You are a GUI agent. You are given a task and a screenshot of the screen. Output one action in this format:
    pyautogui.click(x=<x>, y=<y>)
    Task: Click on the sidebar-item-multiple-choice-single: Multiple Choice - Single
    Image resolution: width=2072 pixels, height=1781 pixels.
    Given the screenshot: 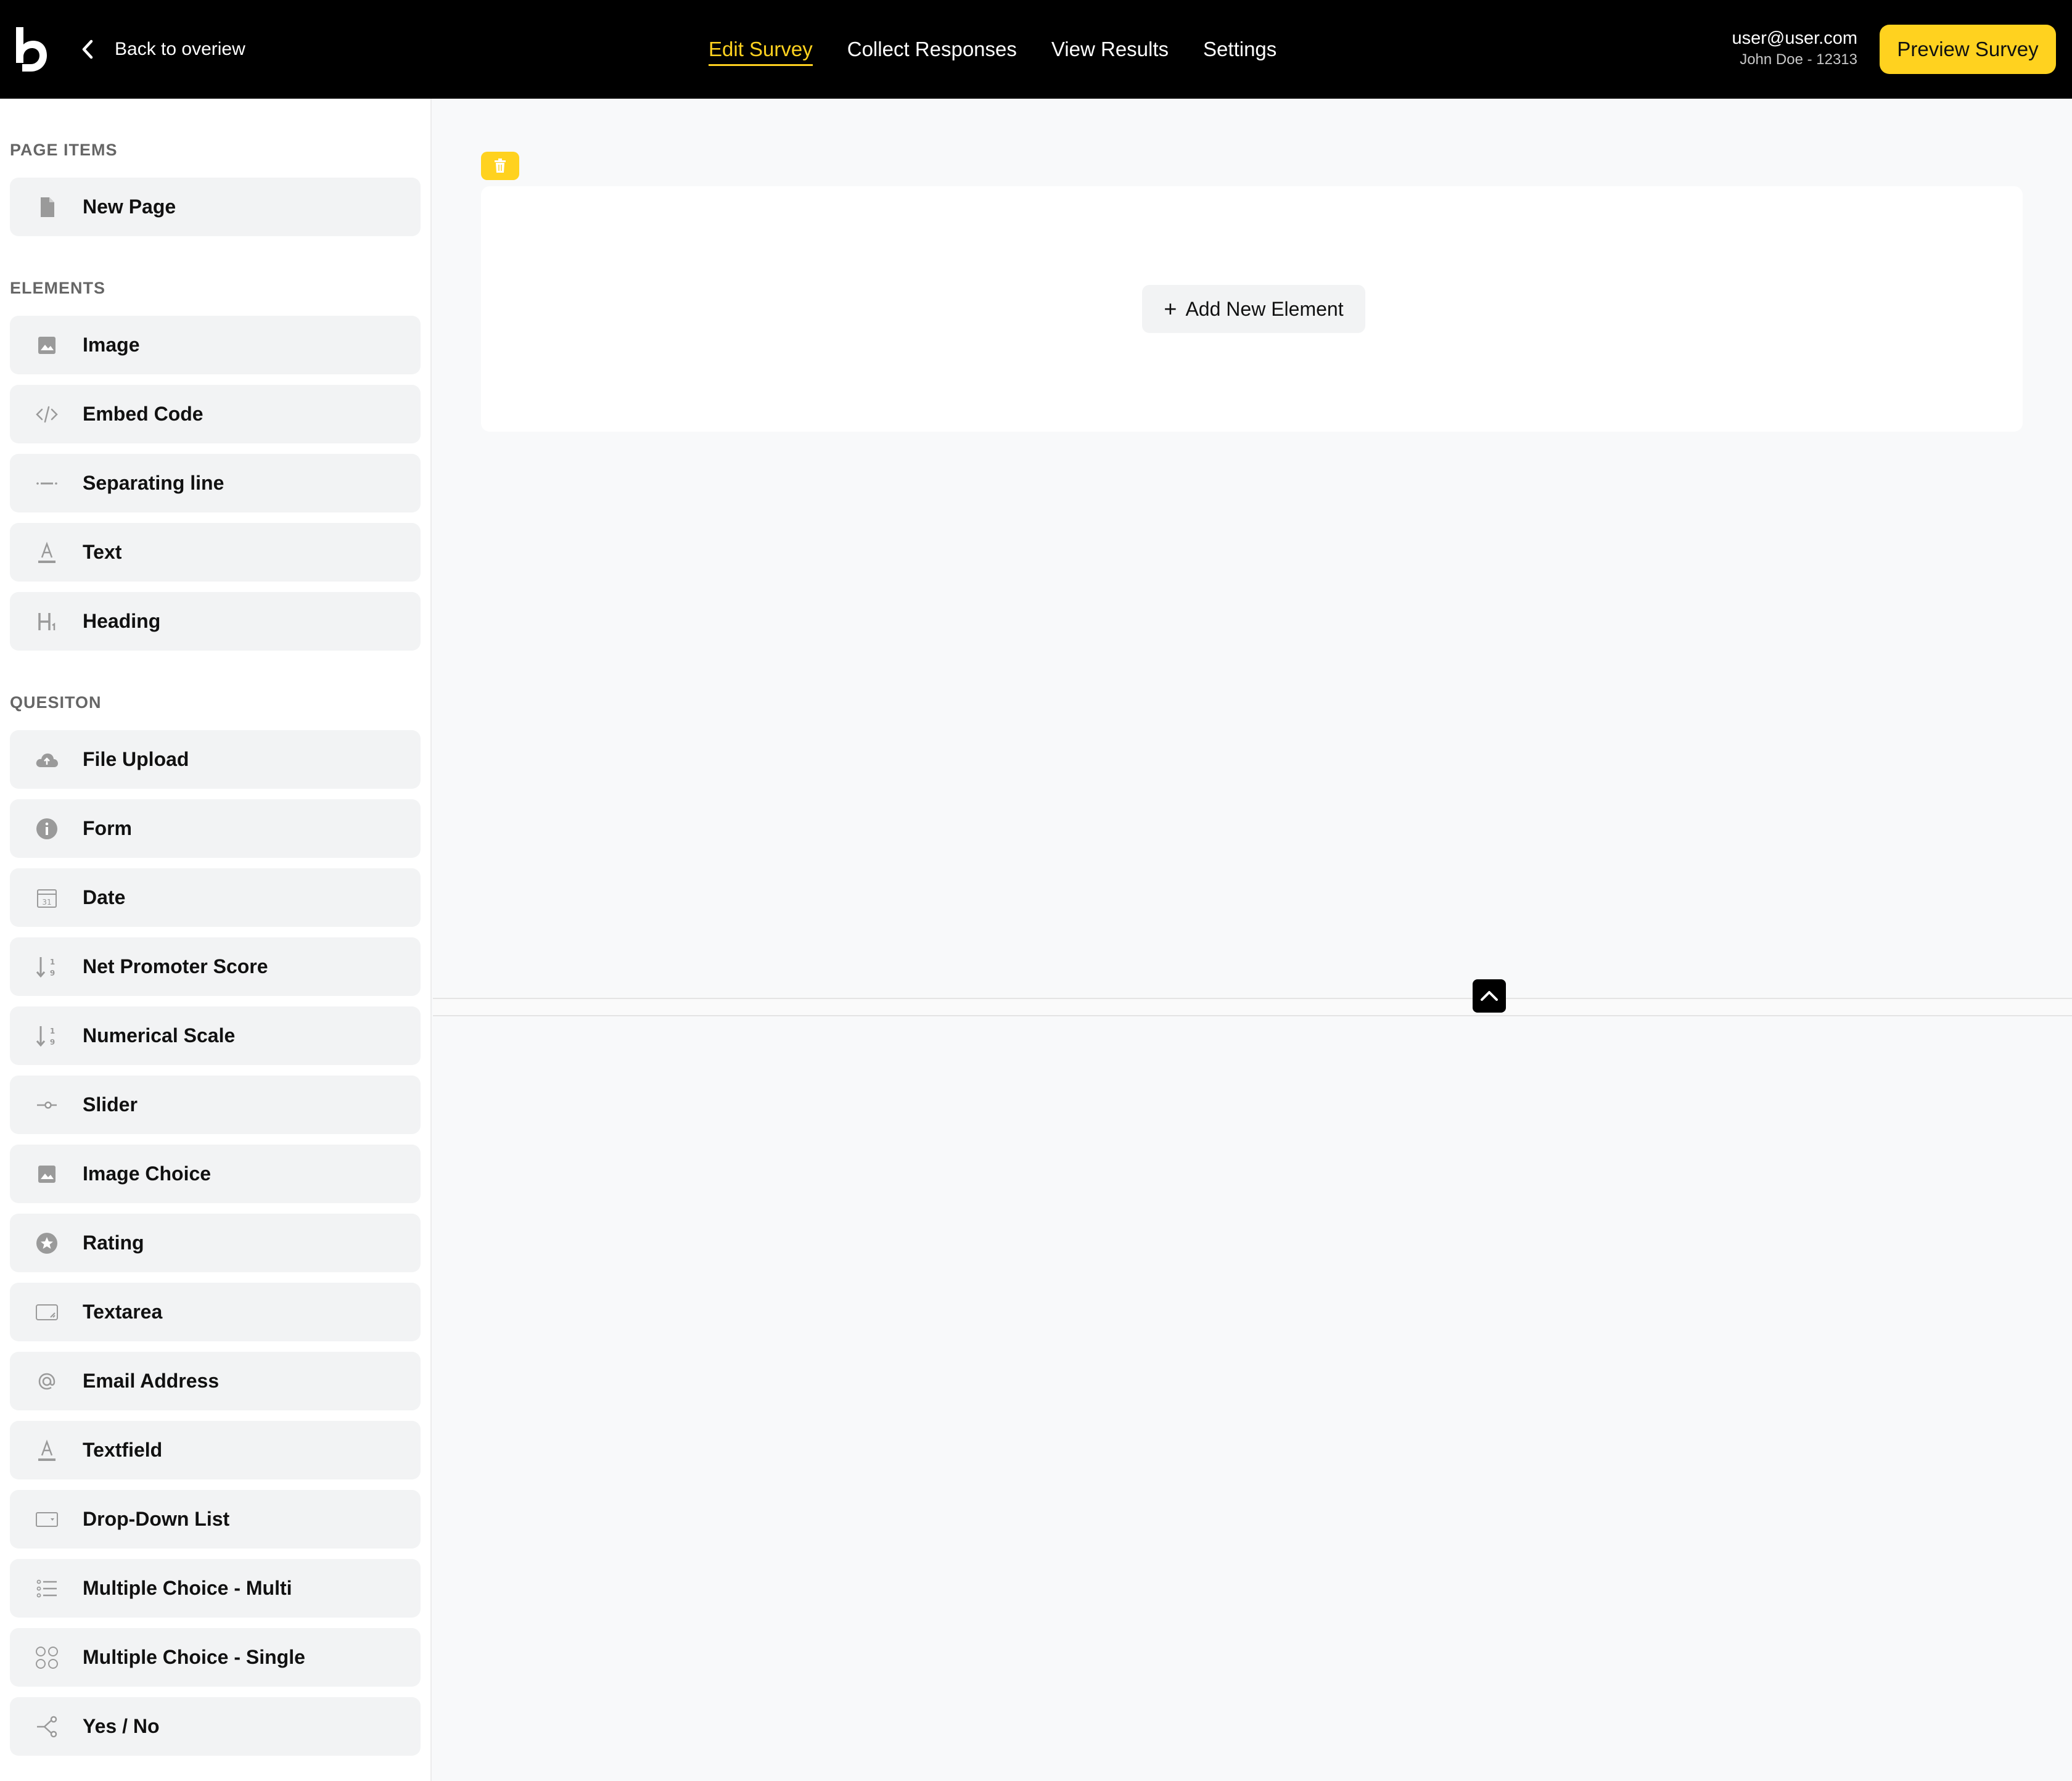 What is the action you would take?
    pyautogui.click(x=216, y=1657)
    